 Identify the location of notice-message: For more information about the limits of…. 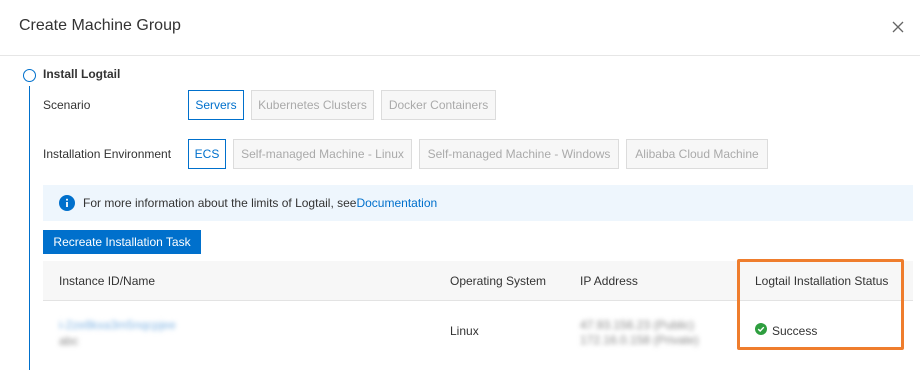
(220, 203).